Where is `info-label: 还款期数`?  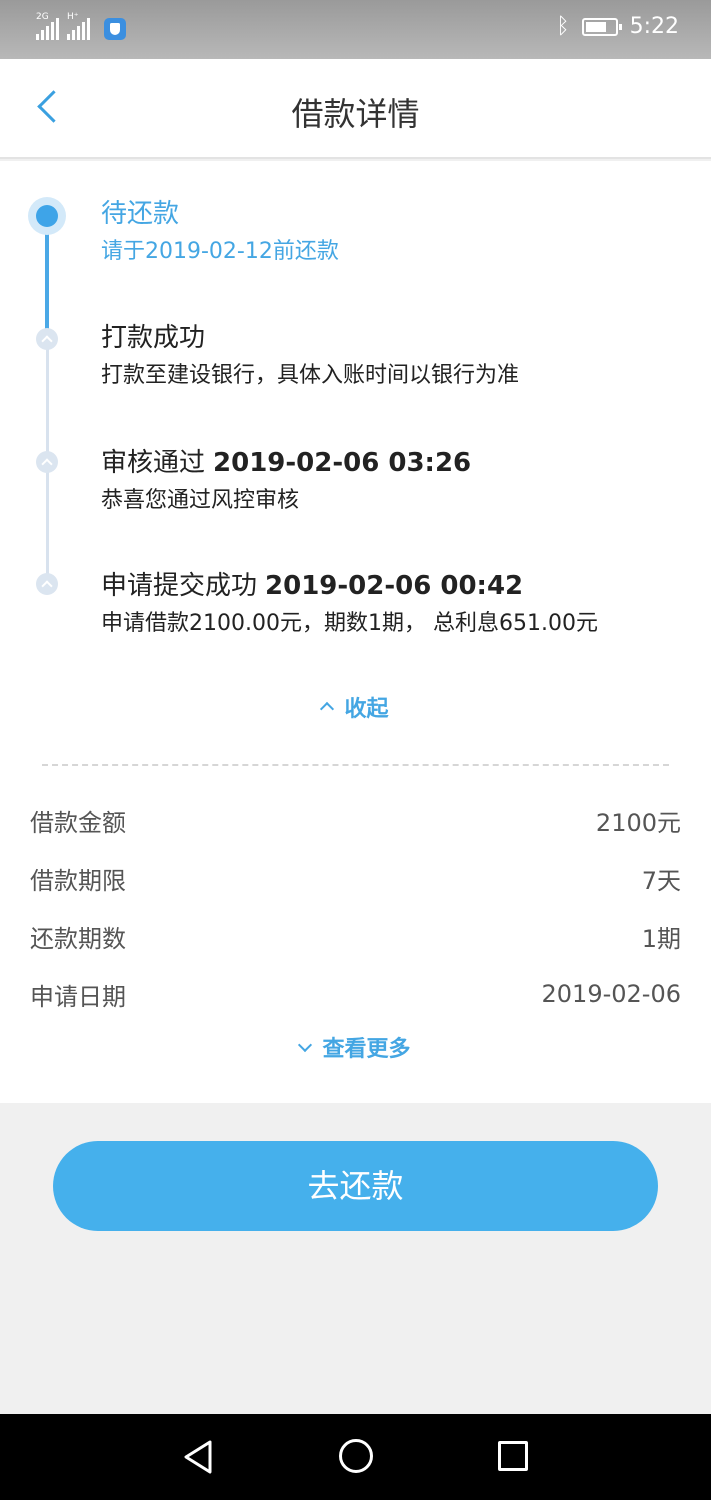
info-label: 还款期数 is located at coordinates (78, 938).